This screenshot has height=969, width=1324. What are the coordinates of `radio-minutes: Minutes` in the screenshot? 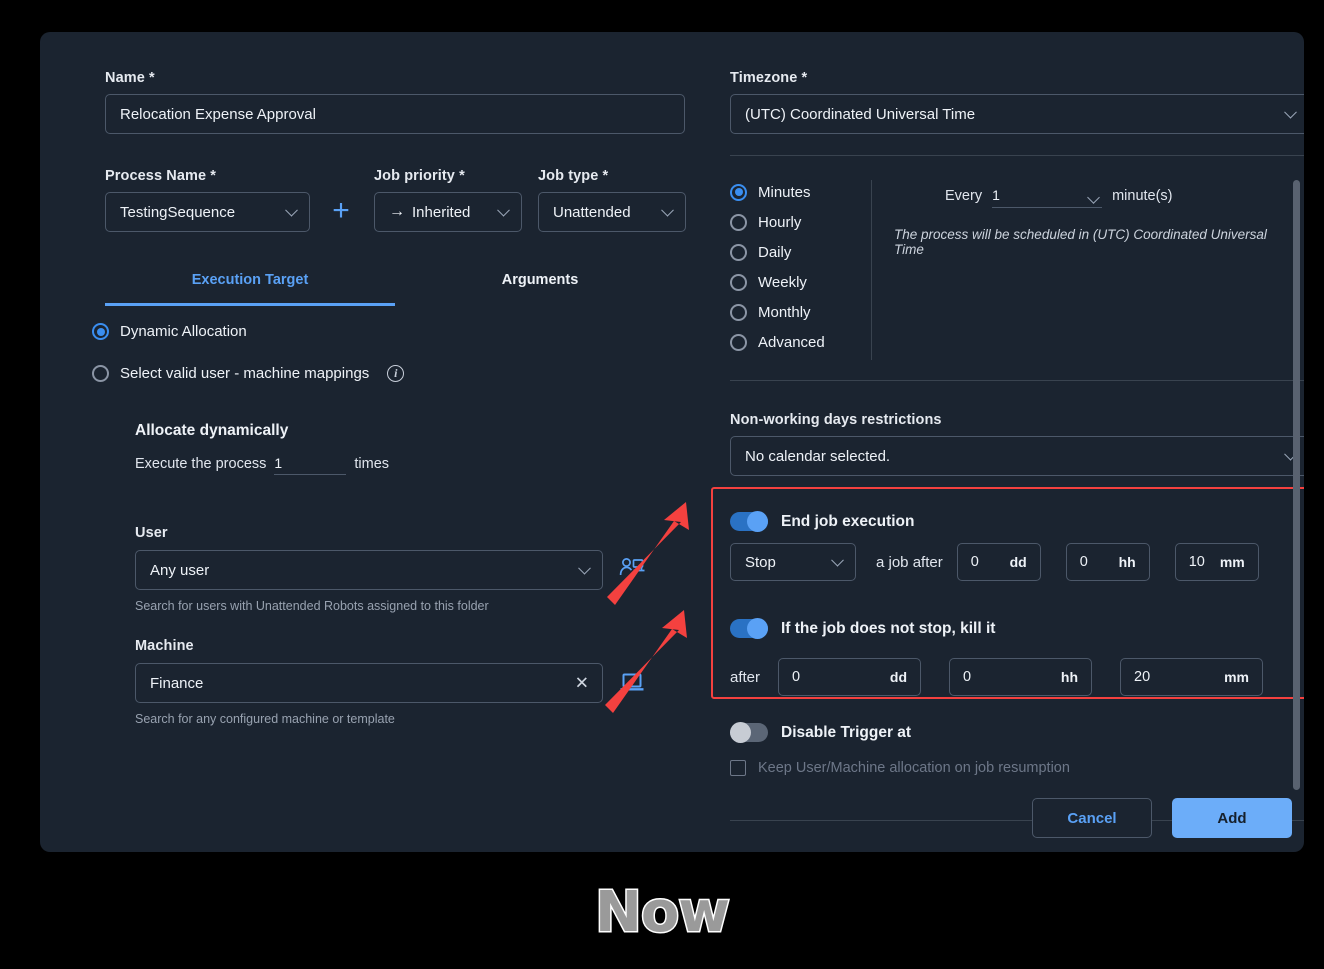 It's located at (800, 192).